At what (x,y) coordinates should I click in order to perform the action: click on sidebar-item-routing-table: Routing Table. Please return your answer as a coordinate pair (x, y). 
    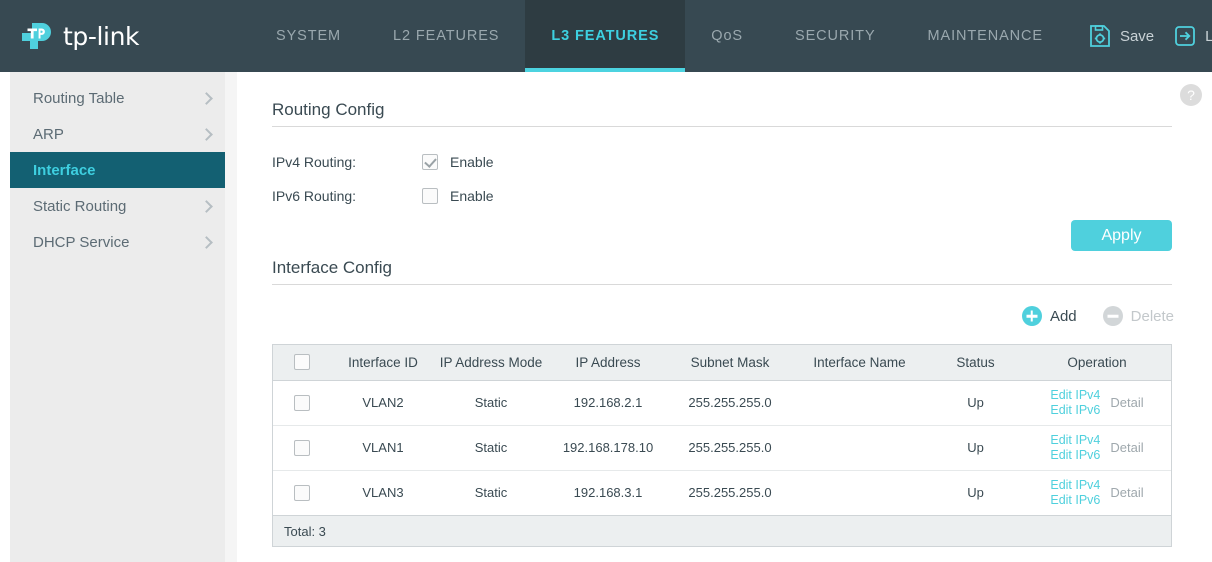
    Looking at the image, I should click on (117, 98).